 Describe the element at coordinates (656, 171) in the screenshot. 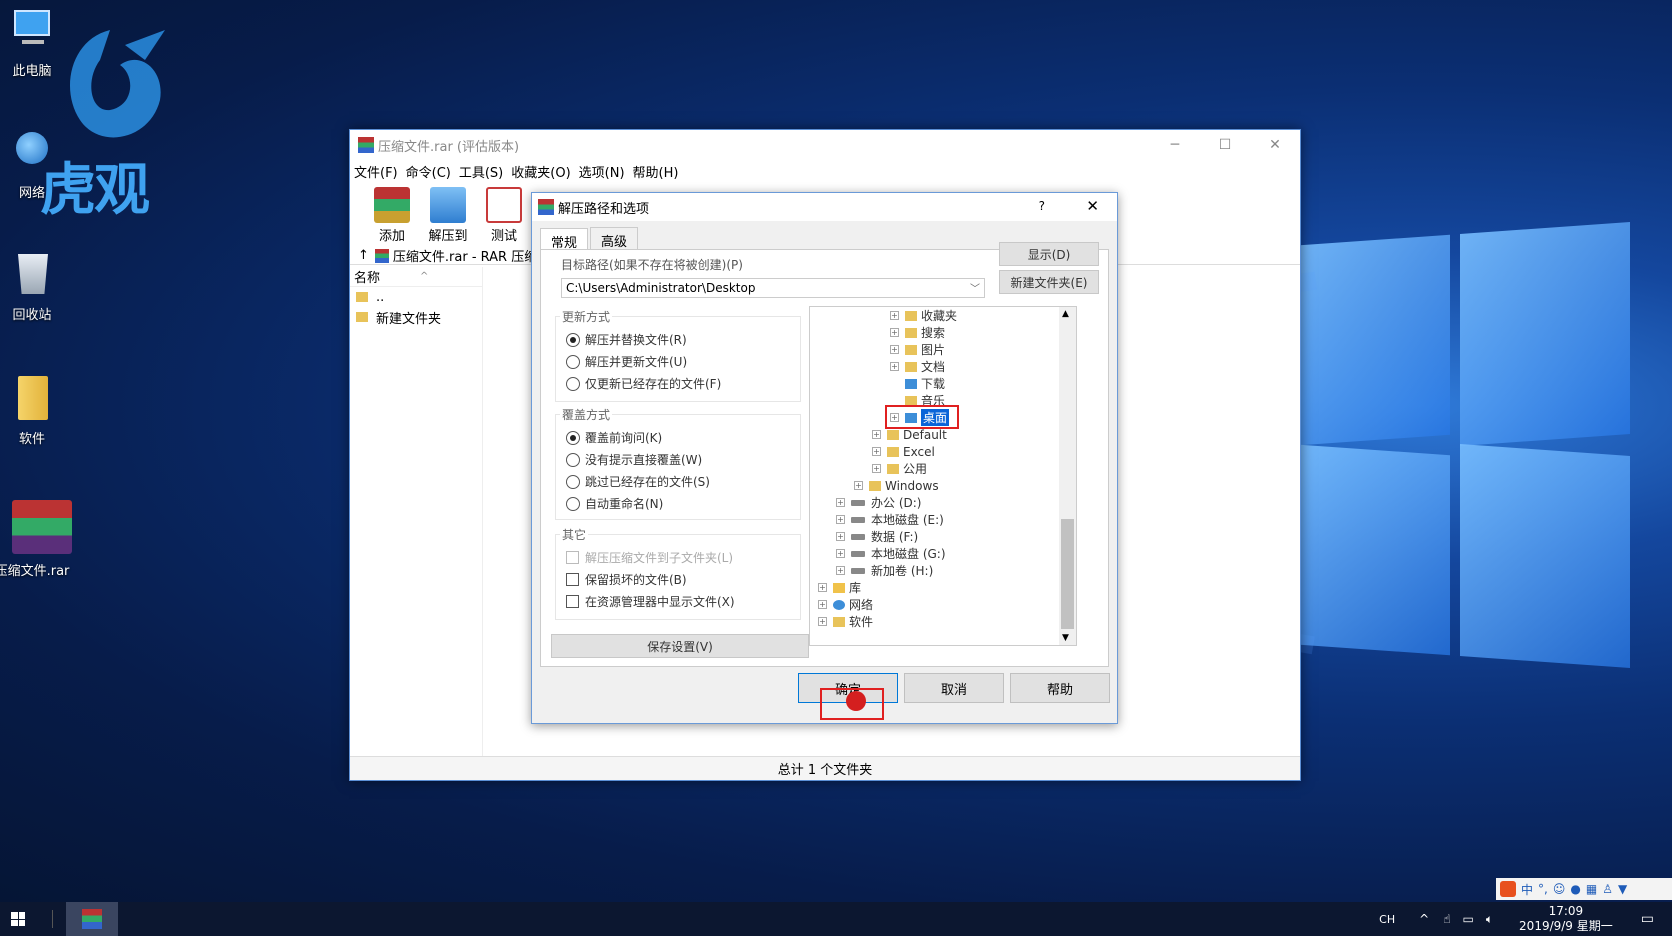

I see `menu-help: 帮助(H)` at that location.